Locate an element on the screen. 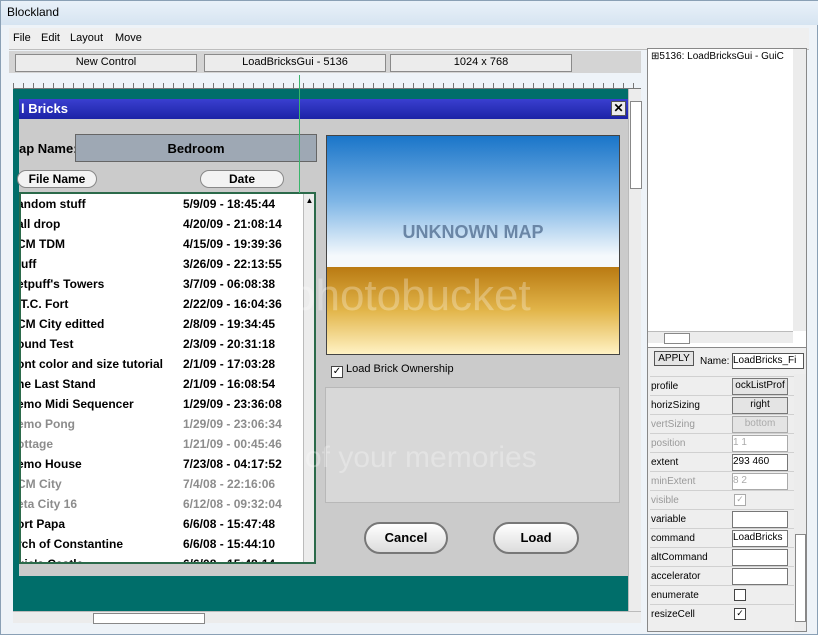 The image size is (818, 635). file-date-cell: 6/6/08 - 15:44:10 is located at coordinates (229, 544).